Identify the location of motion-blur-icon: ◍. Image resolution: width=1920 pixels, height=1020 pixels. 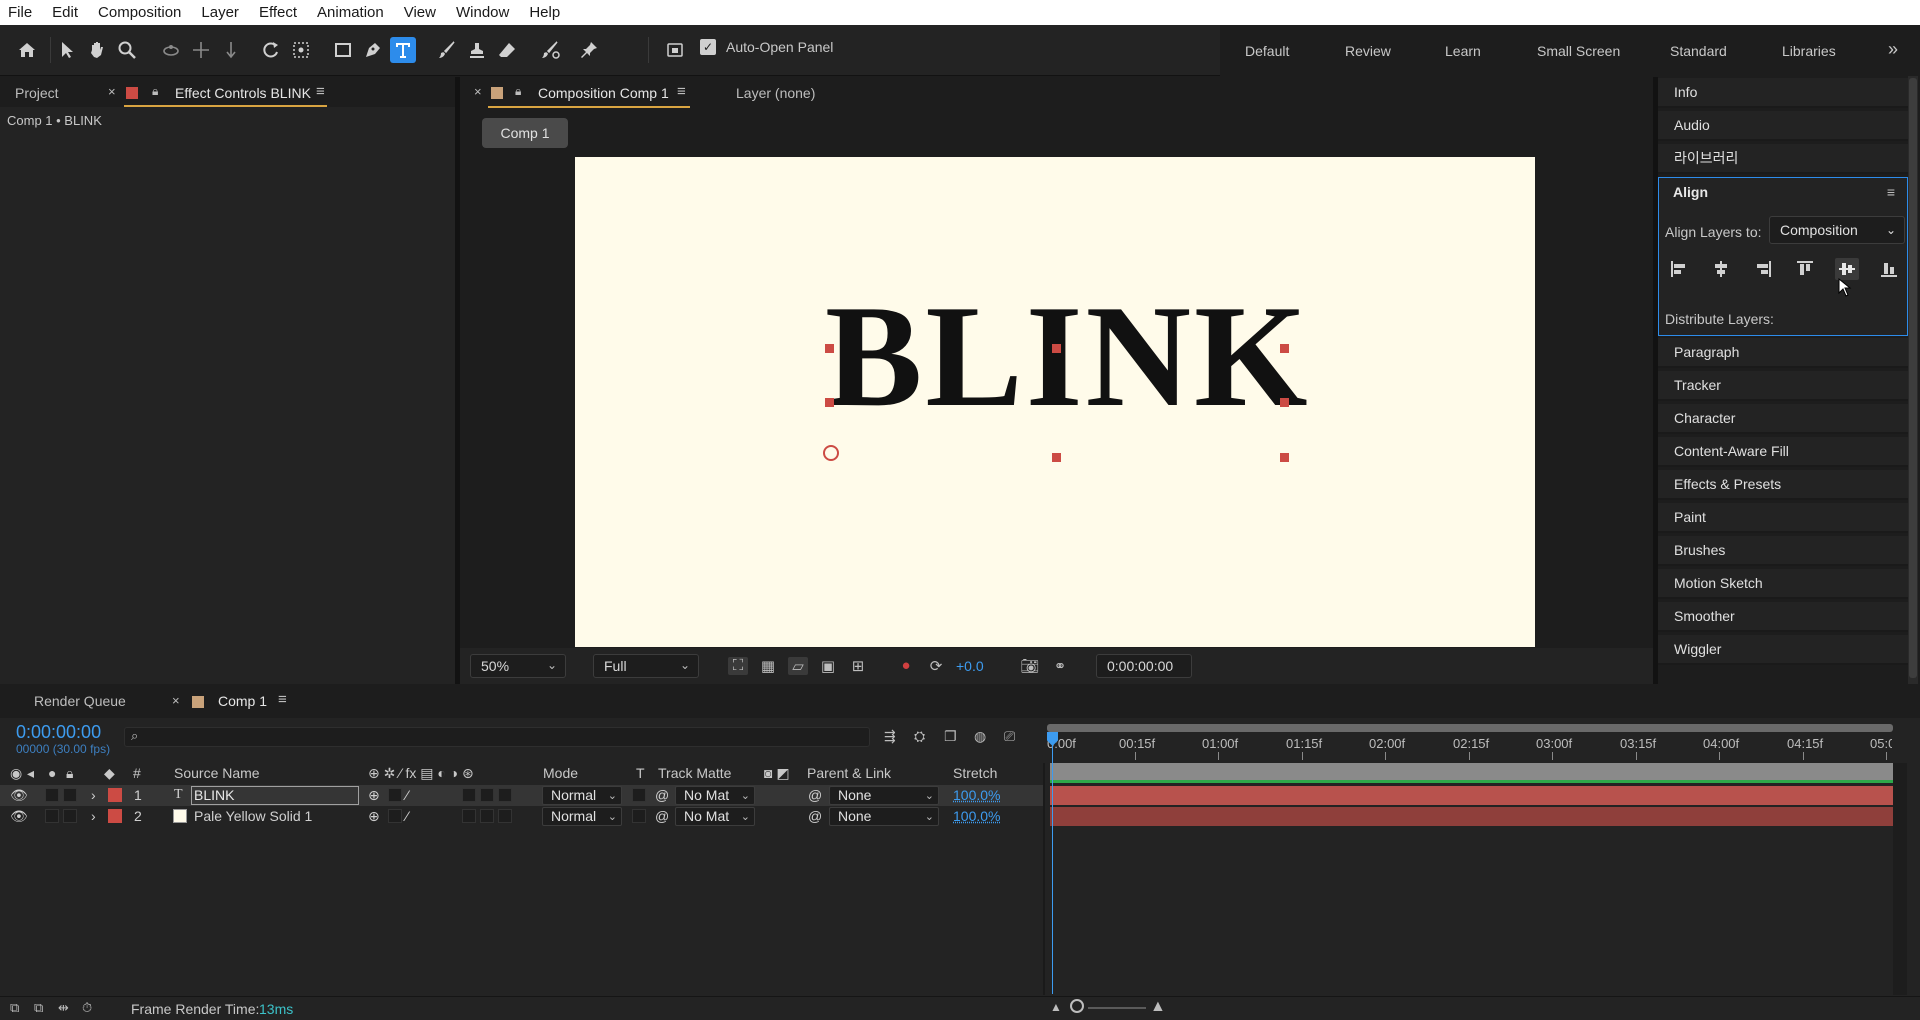
(980, 736).